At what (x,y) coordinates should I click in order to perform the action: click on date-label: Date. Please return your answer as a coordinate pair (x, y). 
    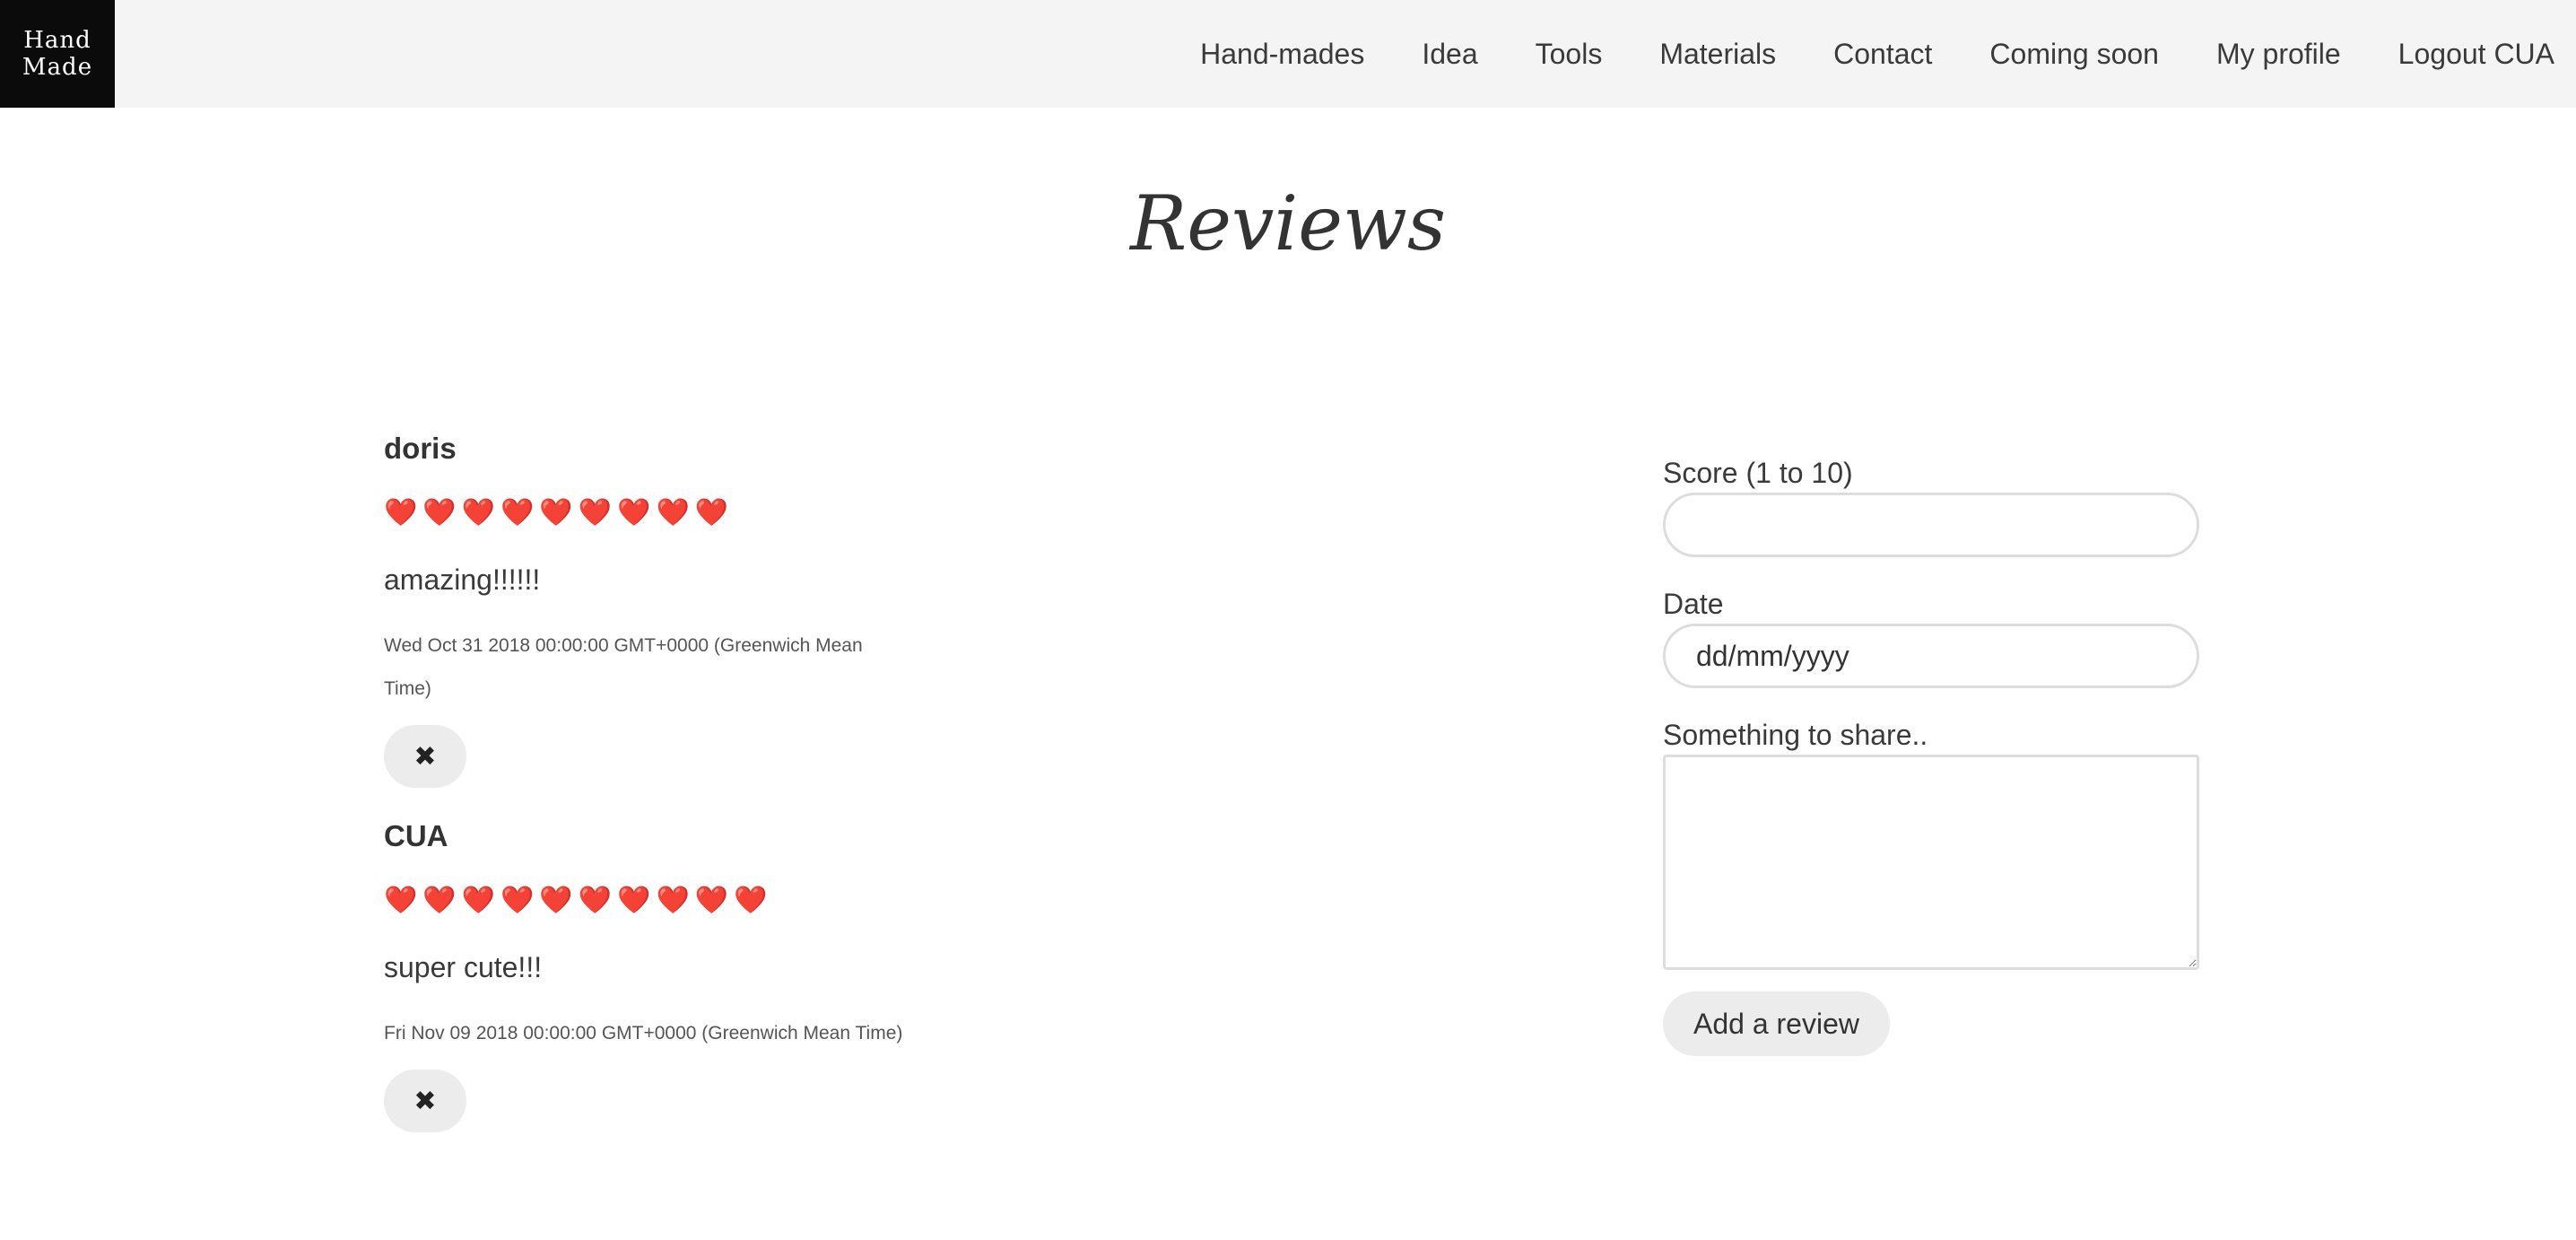
    Looking at the image, I should click on (1693, 604).